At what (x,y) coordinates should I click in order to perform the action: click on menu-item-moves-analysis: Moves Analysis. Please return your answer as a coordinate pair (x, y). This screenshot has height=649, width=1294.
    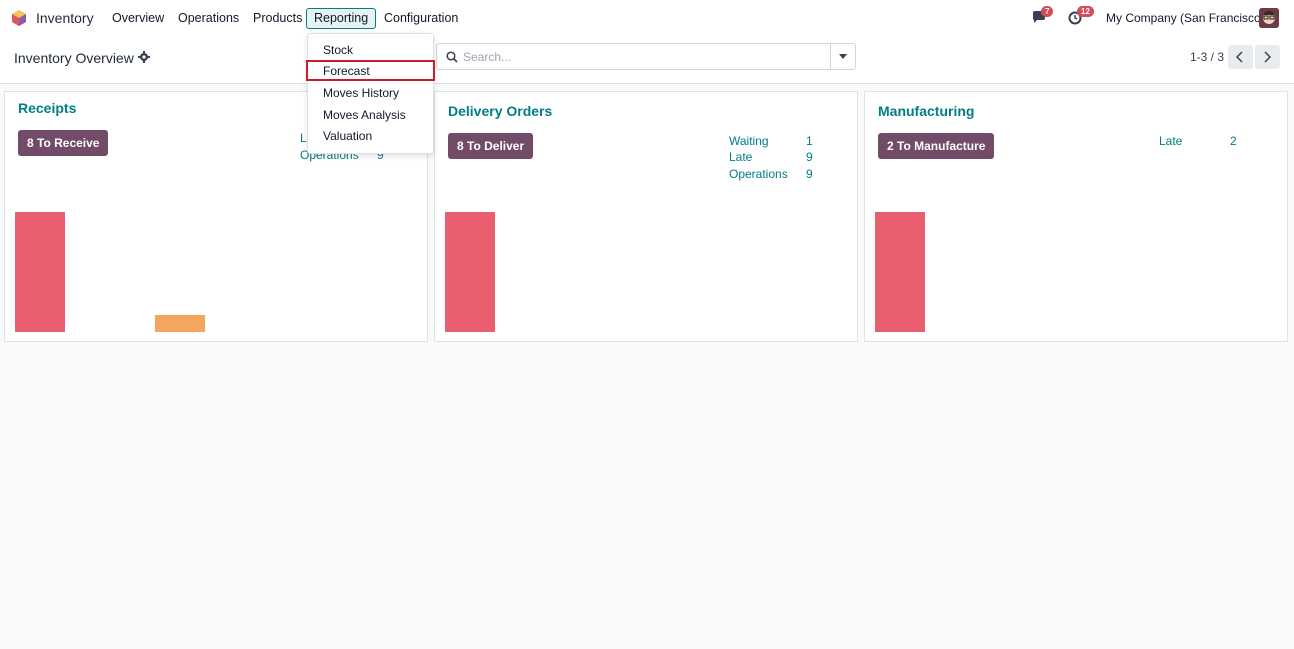
    Looking at the image, I should click on (370, 116).